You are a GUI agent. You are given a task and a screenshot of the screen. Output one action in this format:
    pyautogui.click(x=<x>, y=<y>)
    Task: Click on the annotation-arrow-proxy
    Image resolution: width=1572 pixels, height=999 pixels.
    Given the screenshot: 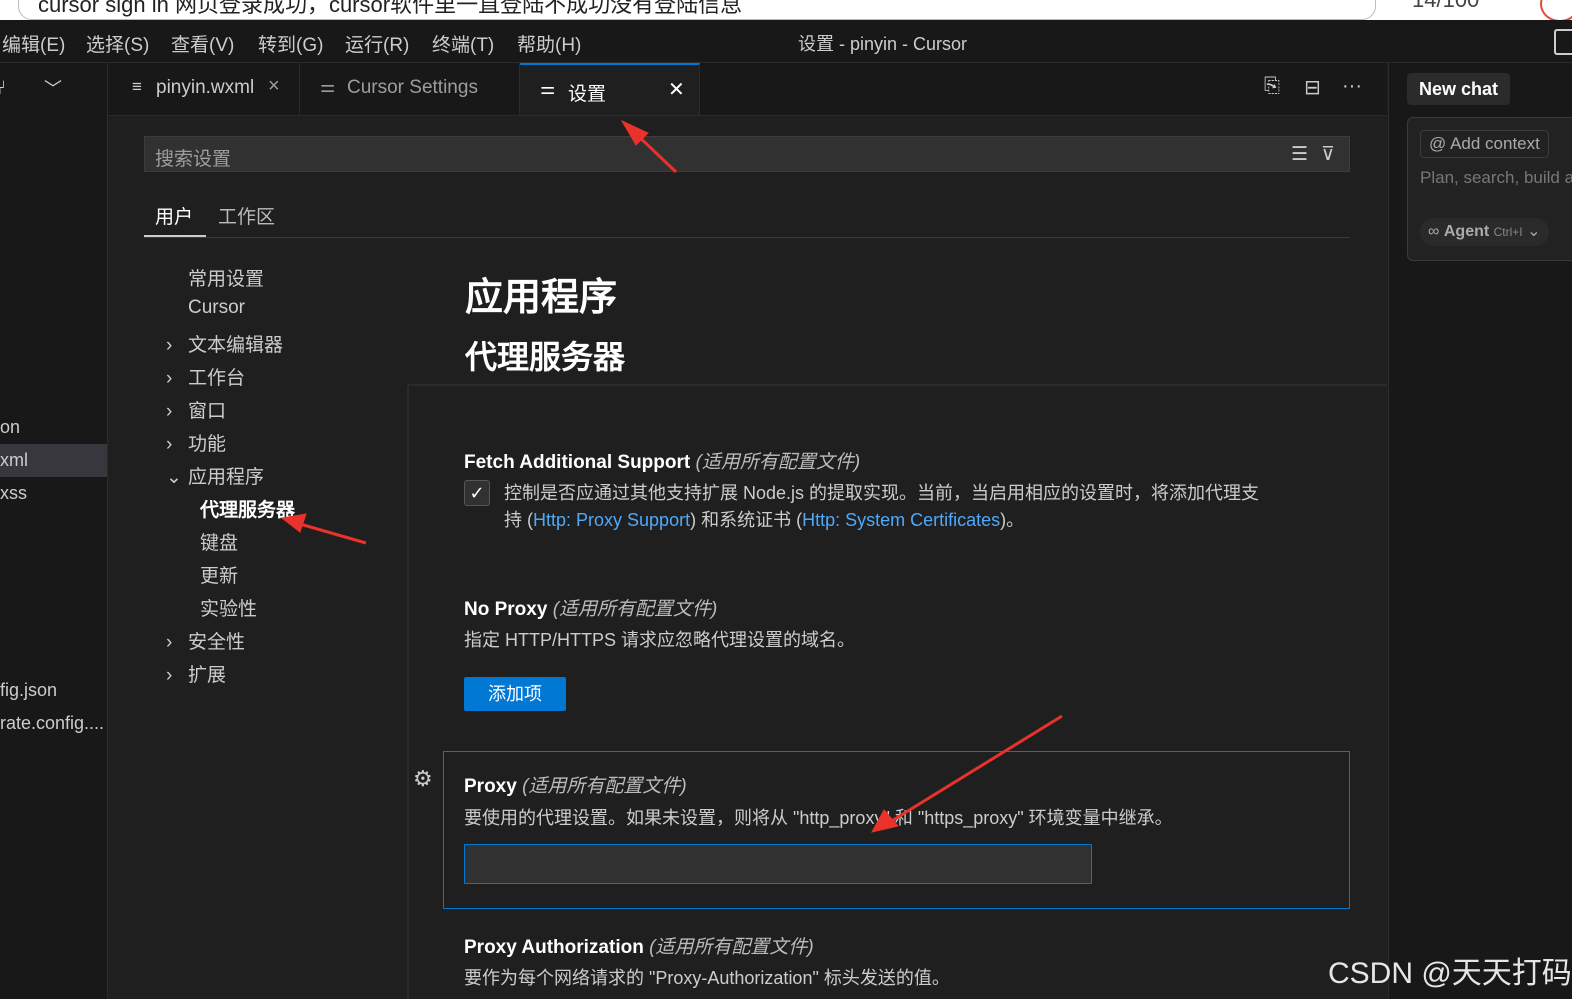 What is the action you would take?
    pyautogui.click(x=976, y=769)
    